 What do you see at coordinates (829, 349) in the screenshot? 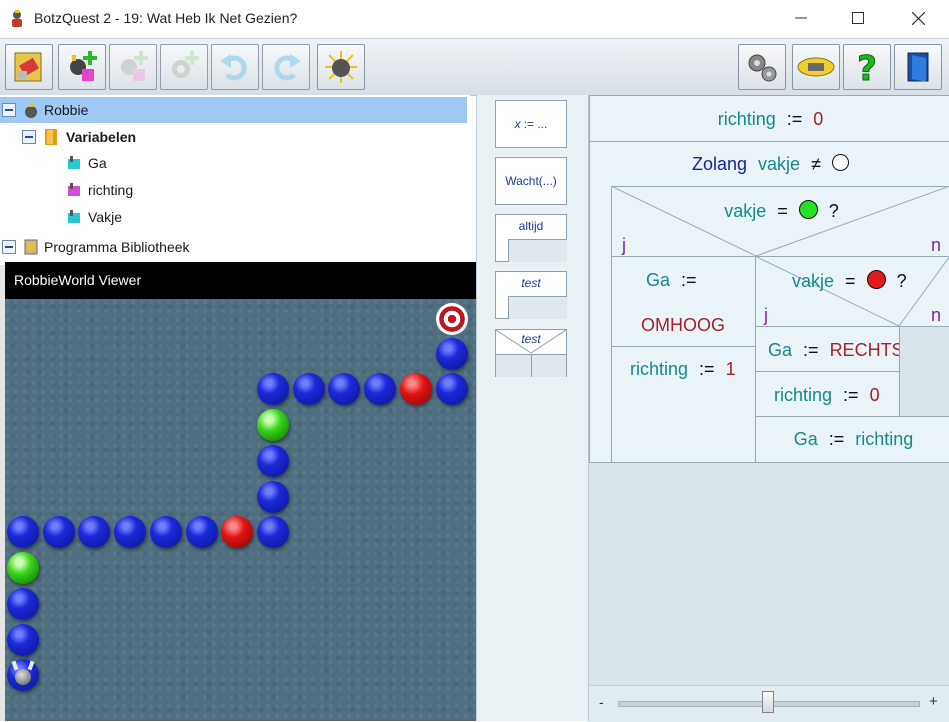
I see `assign-ga-rechts: Ga := RECHTS` at bounding box center [829, 349].